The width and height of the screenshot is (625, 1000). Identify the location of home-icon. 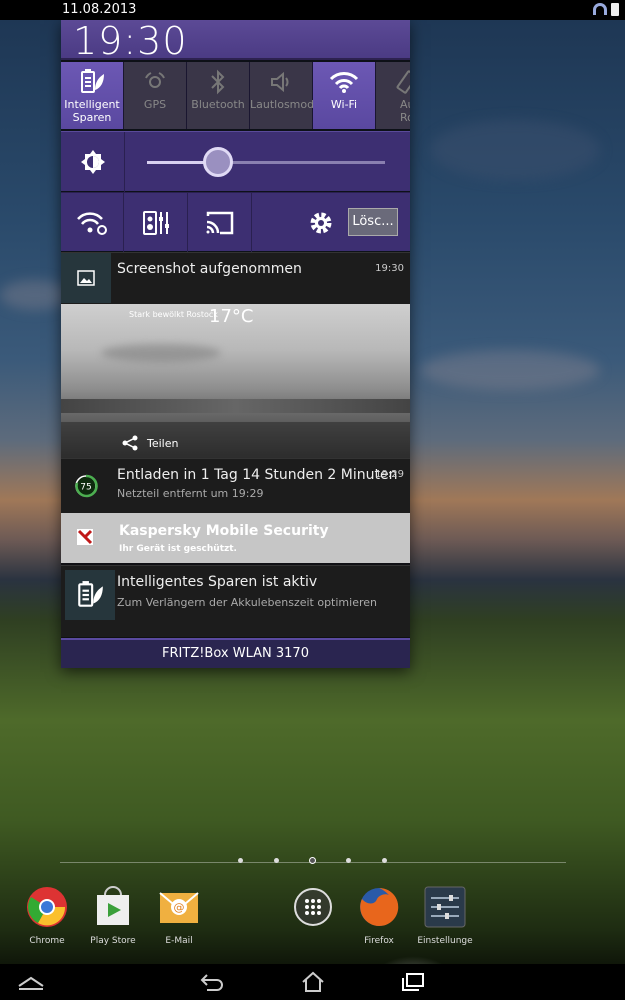
(313, 981).